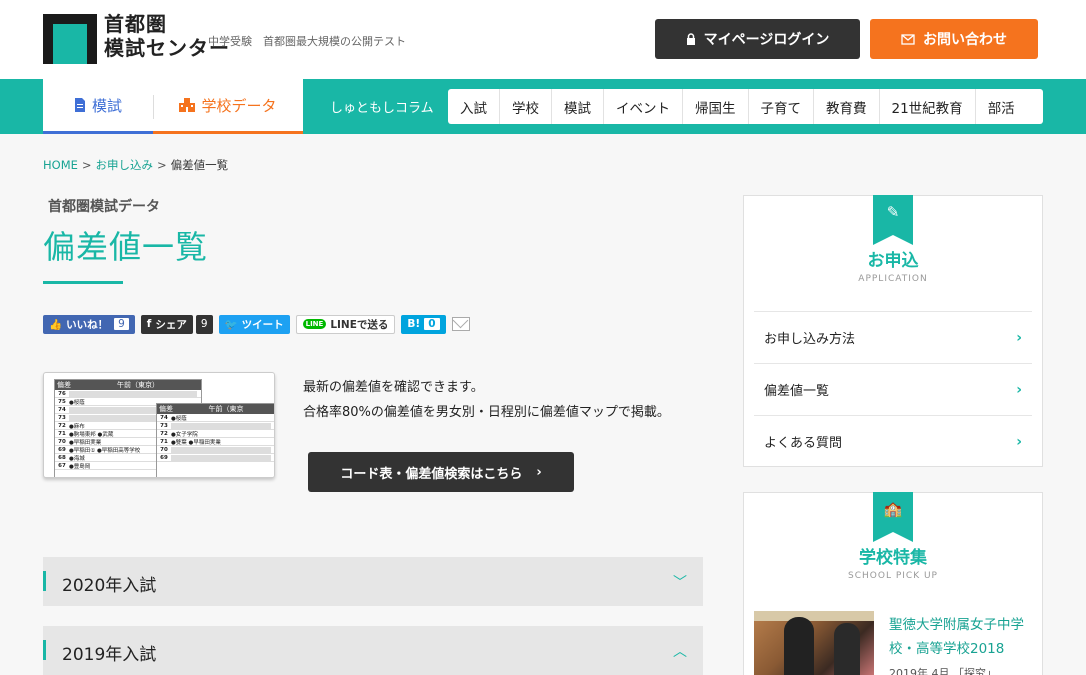  Describe the element at coordinates (766, 40) in the screenshot. I see `mypage-login-label: マイページログイン` at that location.